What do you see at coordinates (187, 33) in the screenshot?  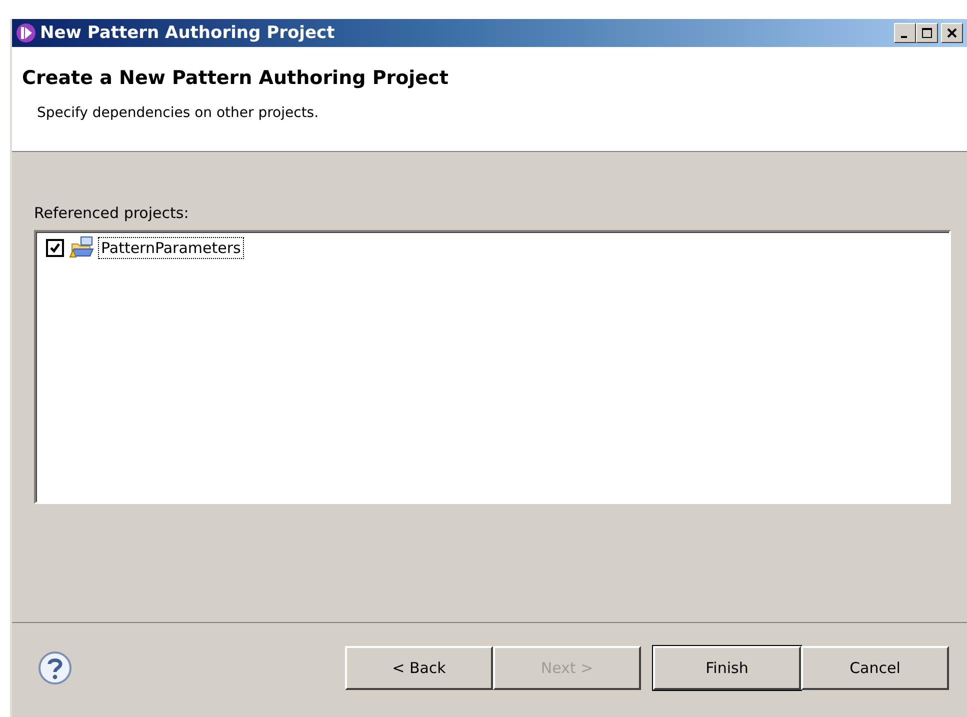 I see `window-title: New Pattern Authoring Project` at bounding box center [187, 33].